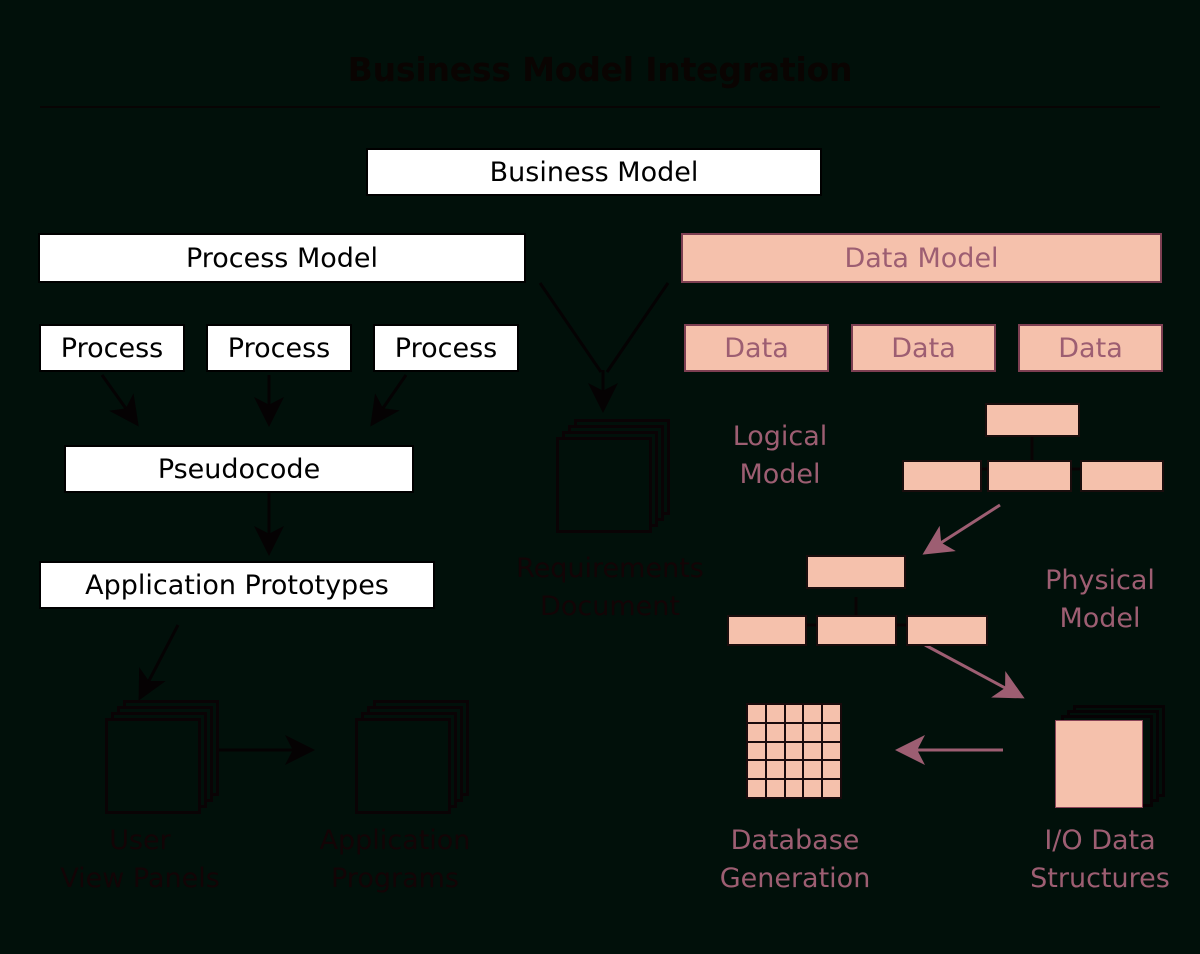 This screenshot has width=1200, height=954. Describe the element at coordinates (112, 348) in the screenshot. I see `box-process-1: Process` at that location.